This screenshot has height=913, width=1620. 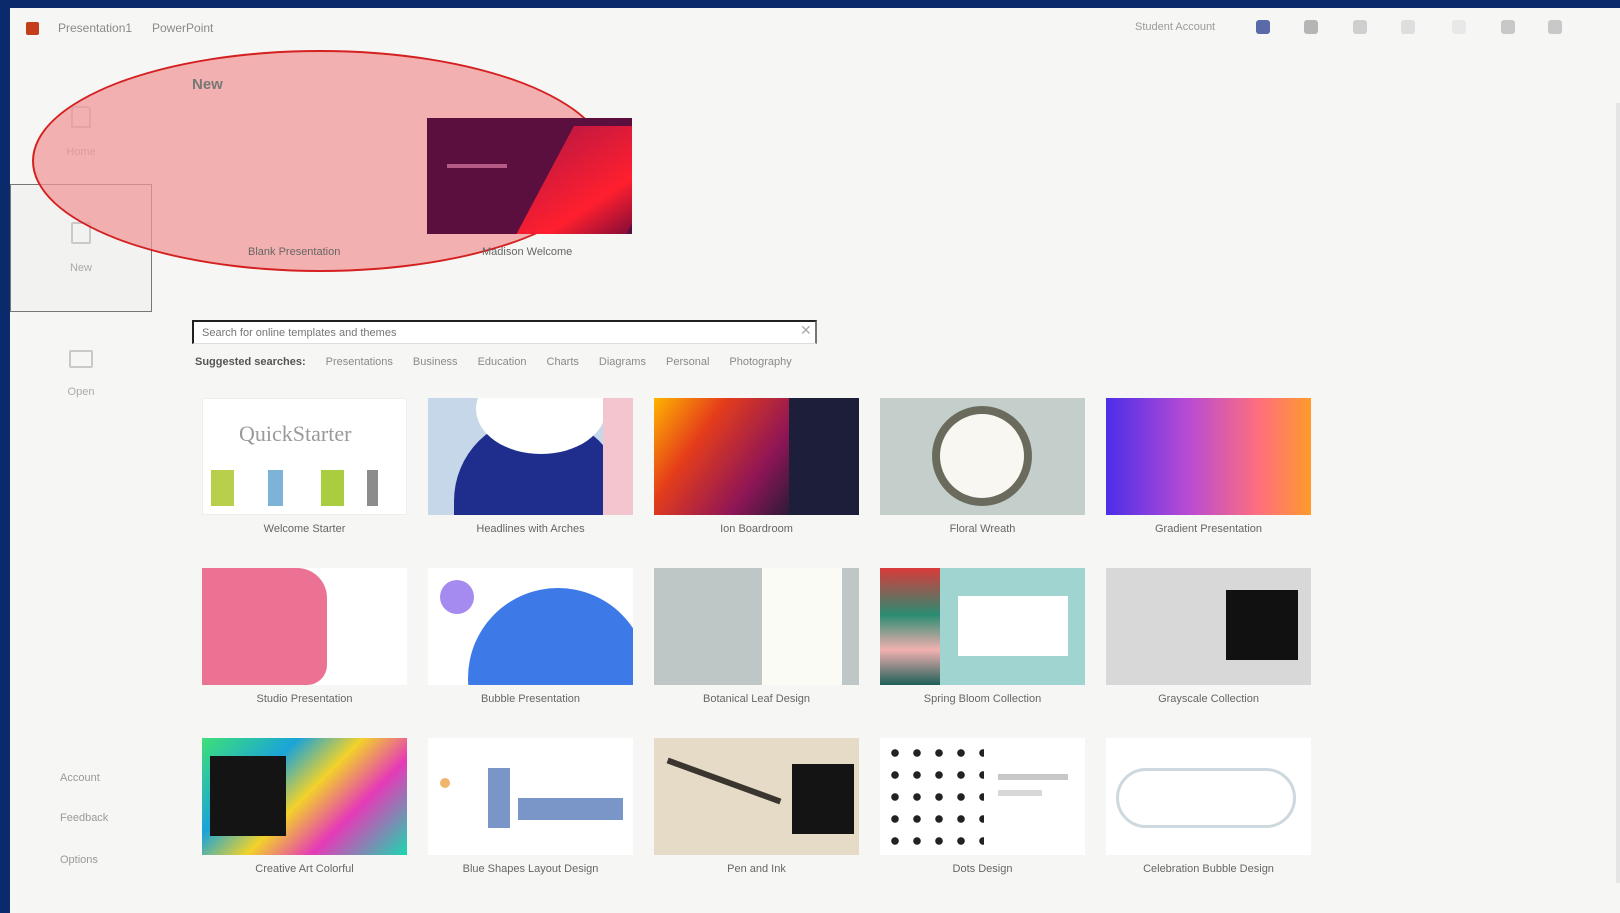 I want to click on home-icon, so click(x=81, y=117).